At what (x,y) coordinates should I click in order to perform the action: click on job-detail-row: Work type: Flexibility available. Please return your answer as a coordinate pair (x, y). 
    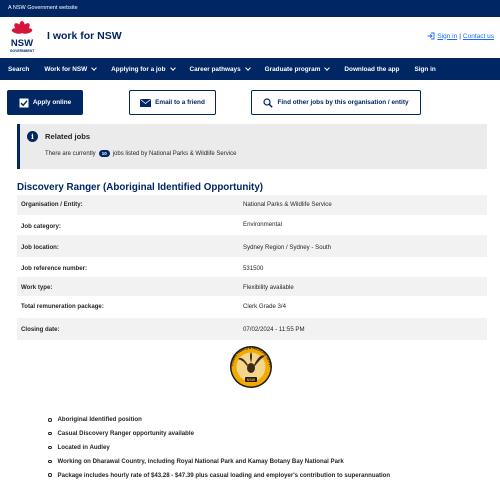
    Looking at the image, I should click on (252, 286).